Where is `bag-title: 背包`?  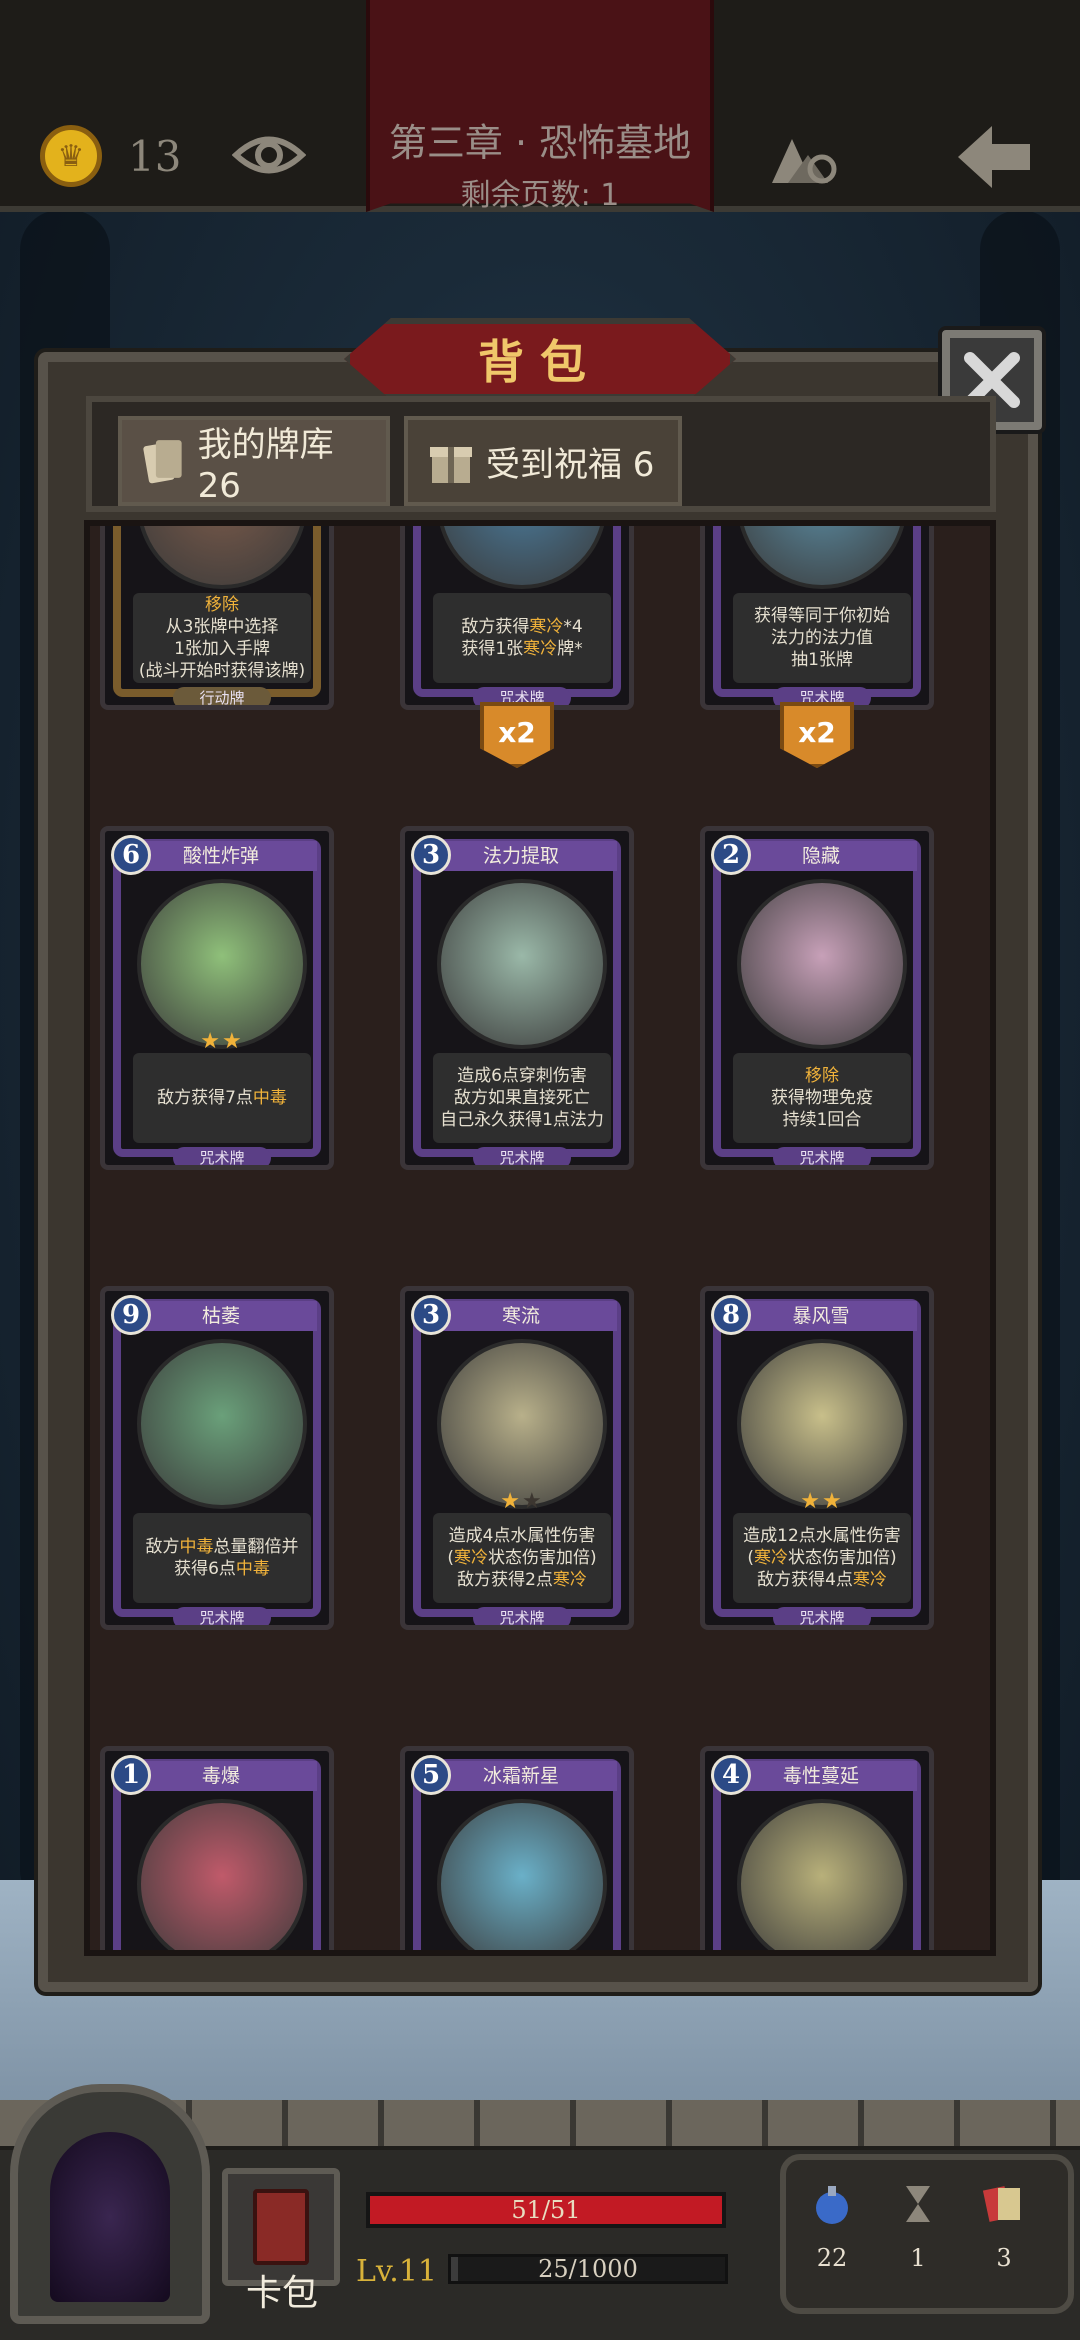
bag-title: 背包 is located at coordinates (540, 362).